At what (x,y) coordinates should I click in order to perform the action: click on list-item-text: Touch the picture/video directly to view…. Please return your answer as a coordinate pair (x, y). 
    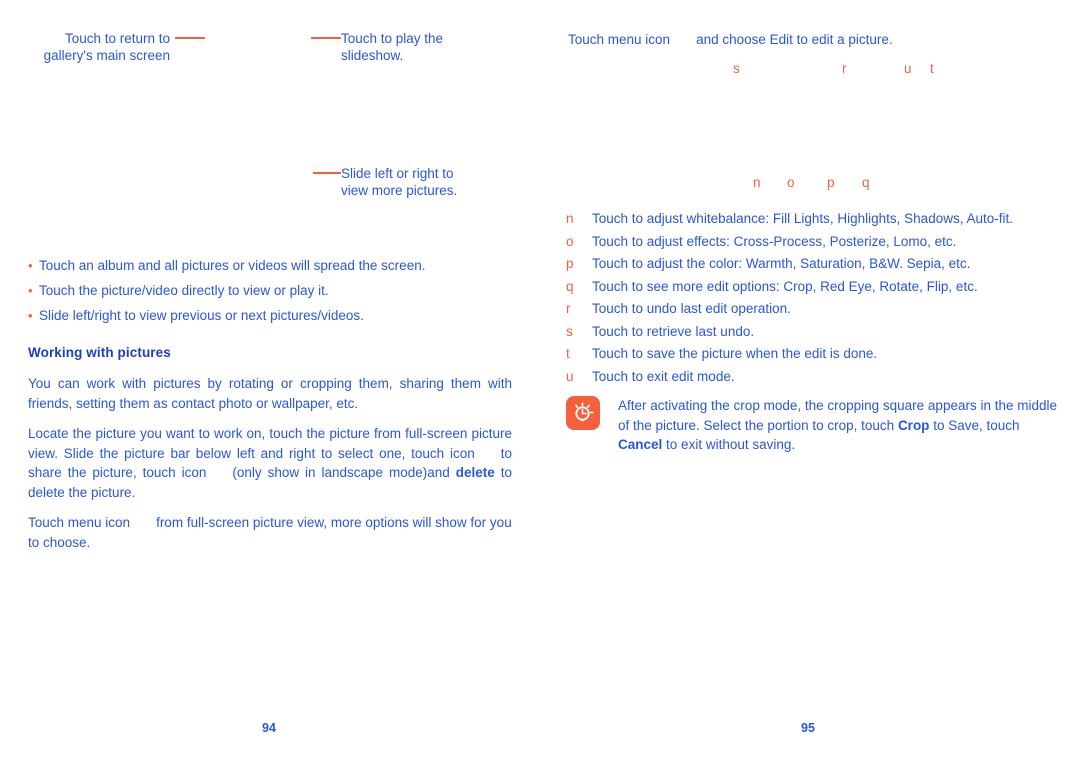
    Looking at the image, I should click on (184, 290).